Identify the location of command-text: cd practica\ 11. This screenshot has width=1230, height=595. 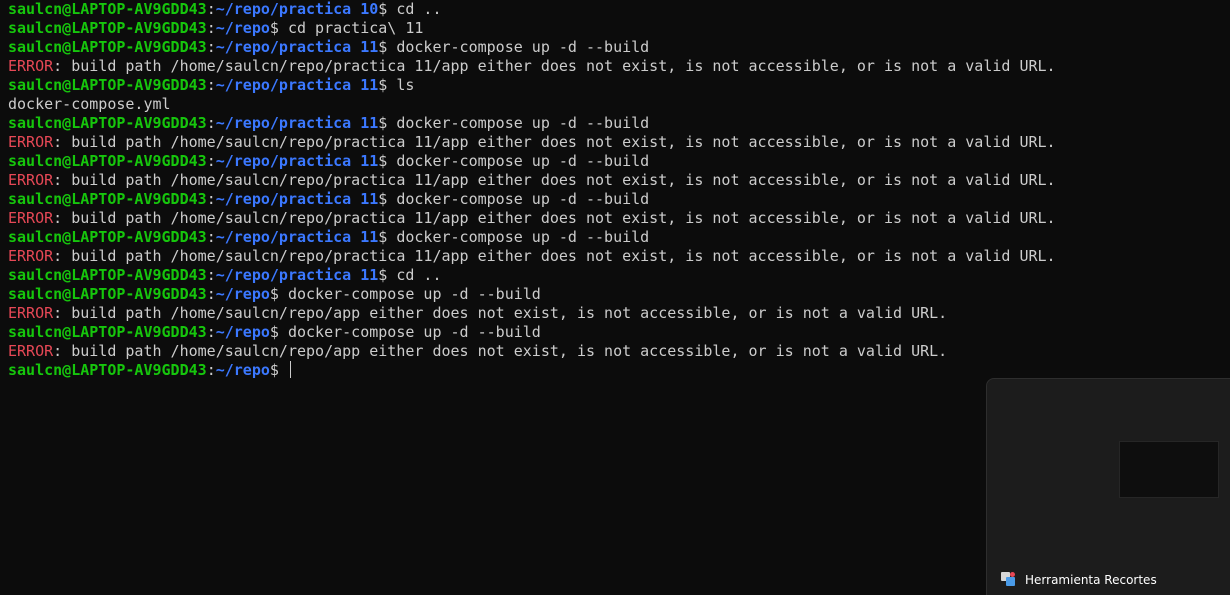
(351, 28).